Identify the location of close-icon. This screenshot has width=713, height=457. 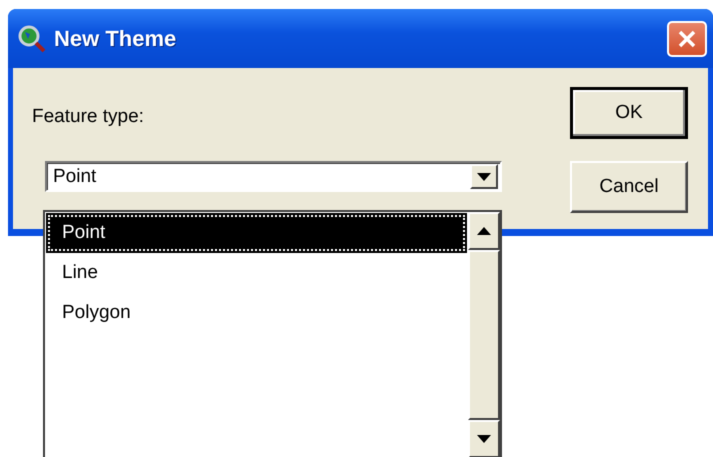
(687, 38).